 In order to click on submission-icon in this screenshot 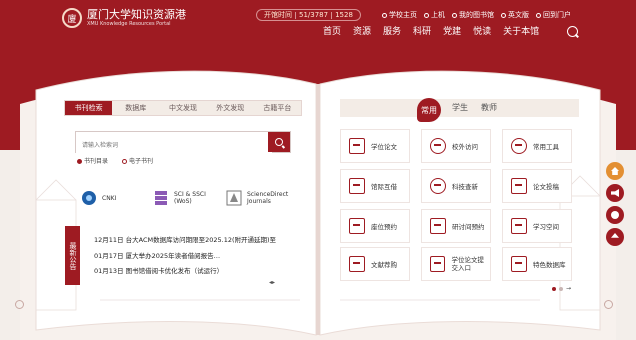, I will do `click(519, 186)`.